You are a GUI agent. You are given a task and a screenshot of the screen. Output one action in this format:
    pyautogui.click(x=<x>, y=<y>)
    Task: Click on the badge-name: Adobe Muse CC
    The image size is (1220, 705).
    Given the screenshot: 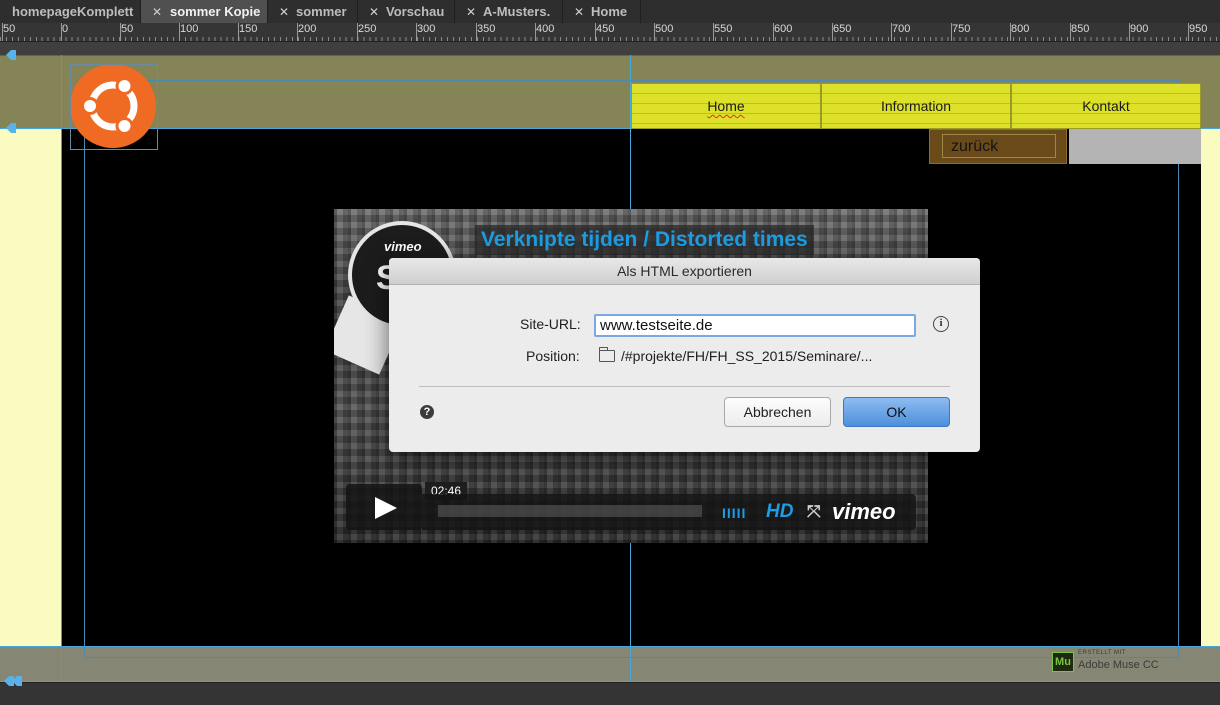 What is the action you would take?
    pyautogui.click(x=1118, y=665)
    